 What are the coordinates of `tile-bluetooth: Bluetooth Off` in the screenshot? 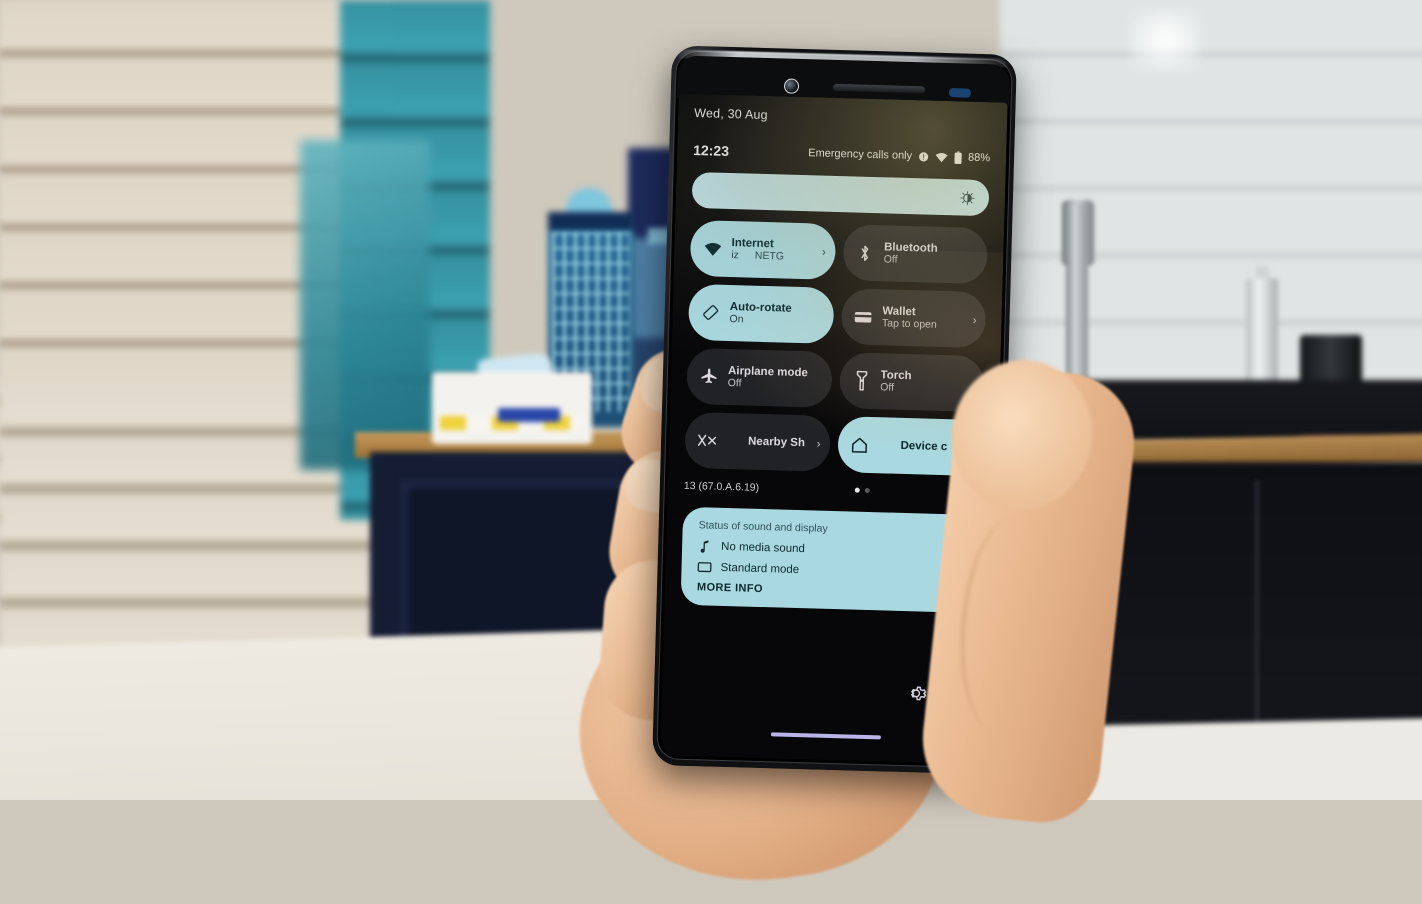 It's located at (915, 254).